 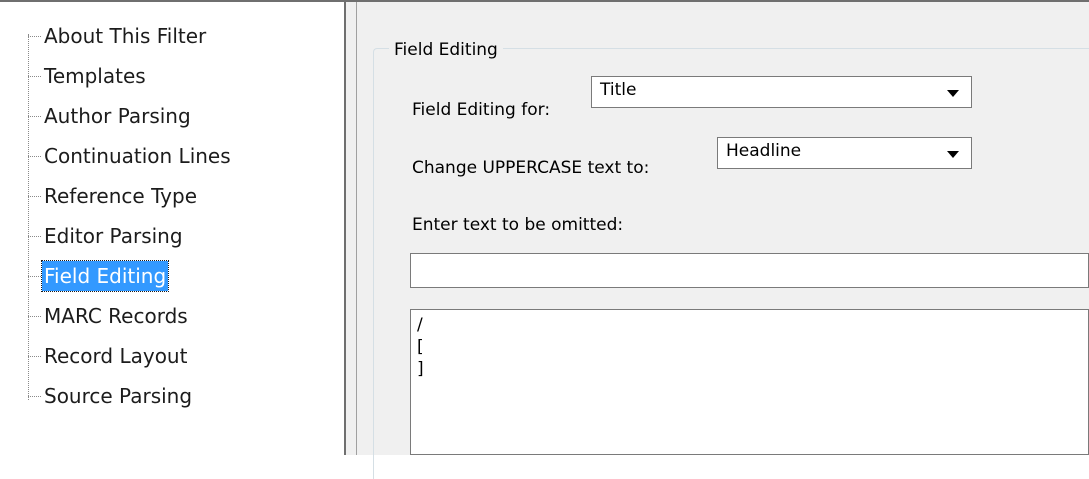 What do you see at coordinates (531, 168) in the screenshot?
I see `uppercase-label: Change UPPERCASE text to:` at bounding box center [531, 168].